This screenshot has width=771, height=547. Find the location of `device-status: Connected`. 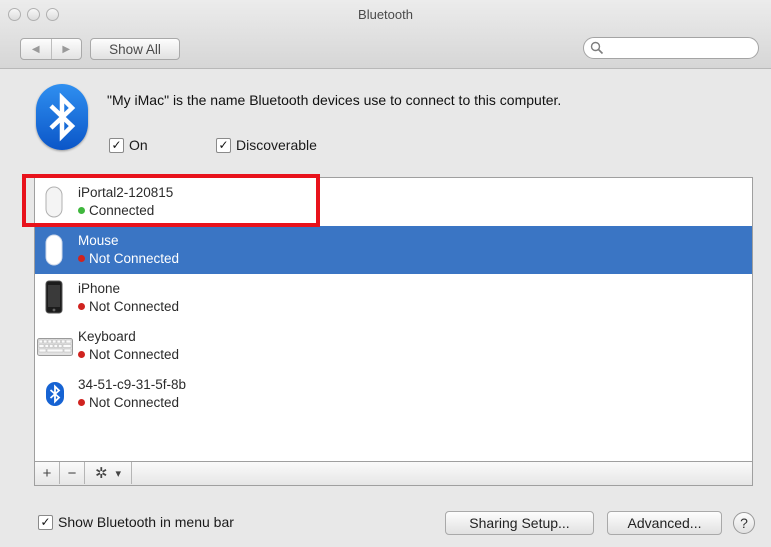

device-status: Connected is located at coordinates (116, 210).